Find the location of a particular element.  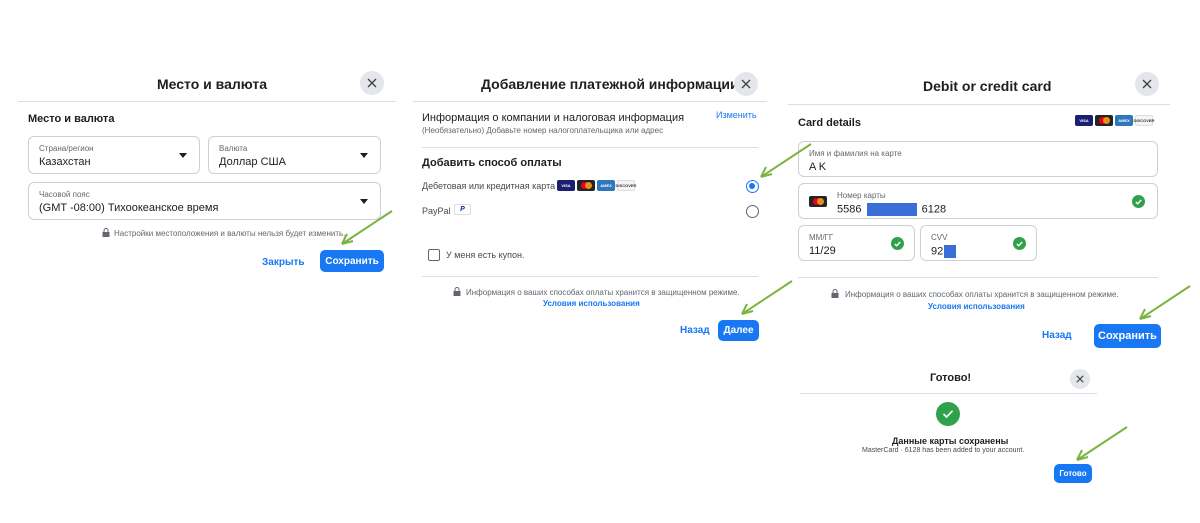

coupon-label: У меня есть купон. is located at coordinates (485, 255).